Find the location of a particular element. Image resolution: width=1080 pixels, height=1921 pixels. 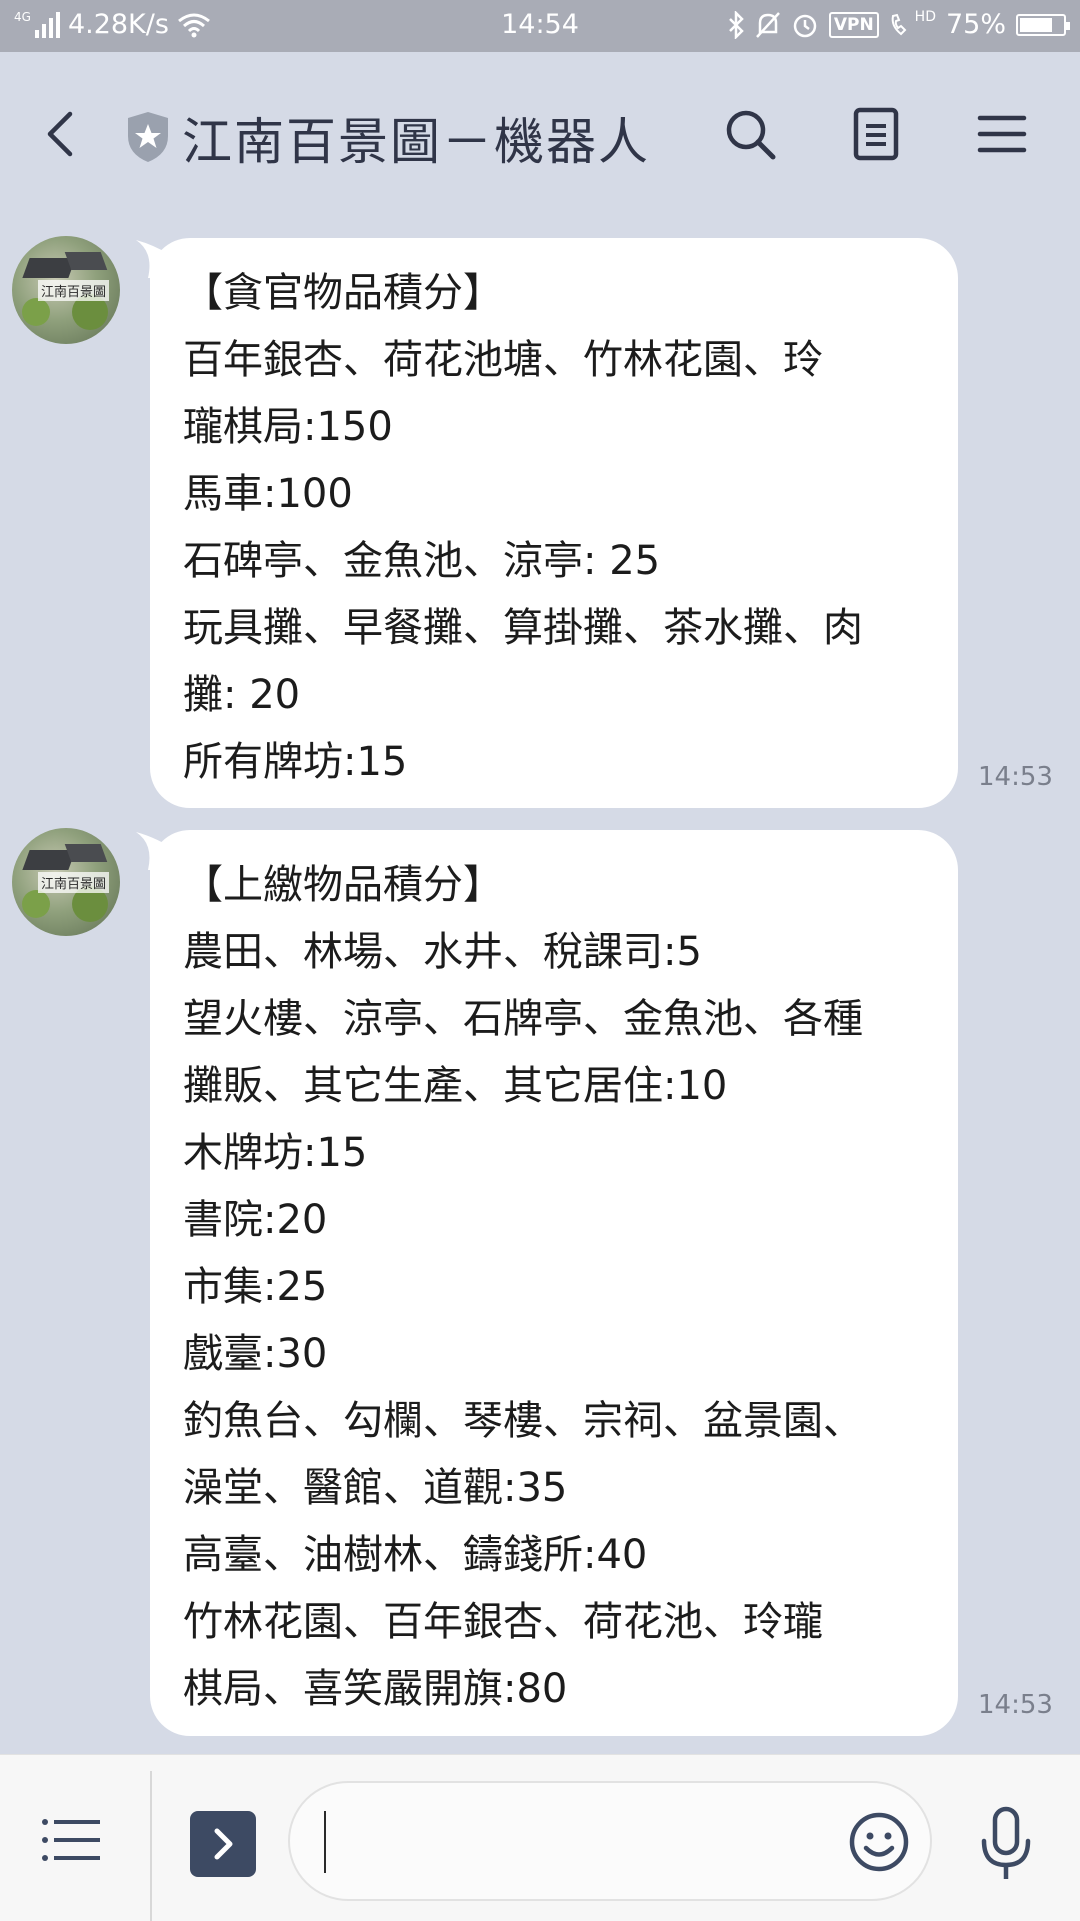

search-icon is located at coordinates (750, 134).